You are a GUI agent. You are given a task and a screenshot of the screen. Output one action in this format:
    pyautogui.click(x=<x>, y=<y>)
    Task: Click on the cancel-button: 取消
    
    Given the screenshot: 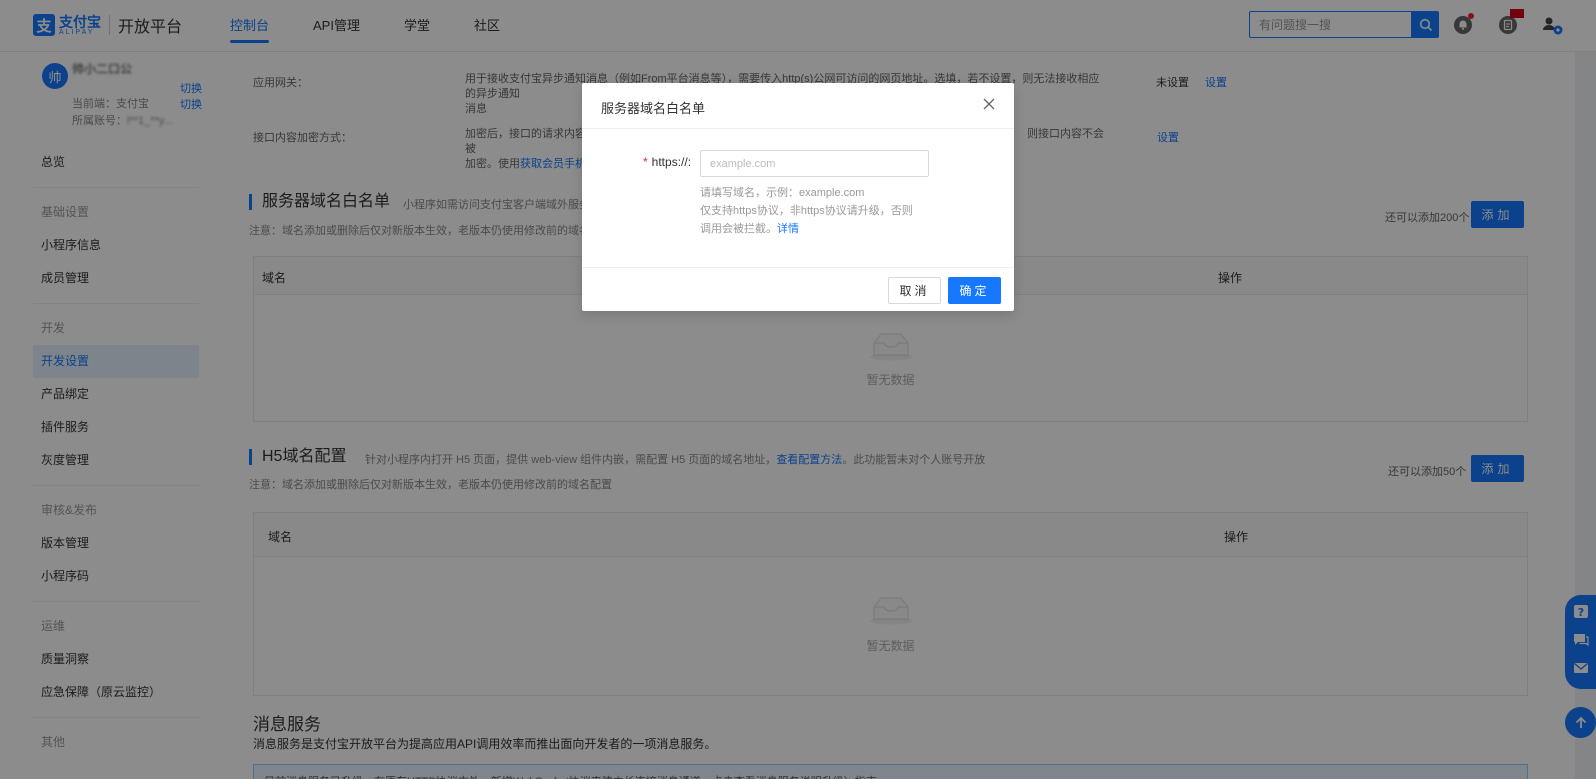 What is the action you would take?
    pyautogui.click(x=914, y=290)
    